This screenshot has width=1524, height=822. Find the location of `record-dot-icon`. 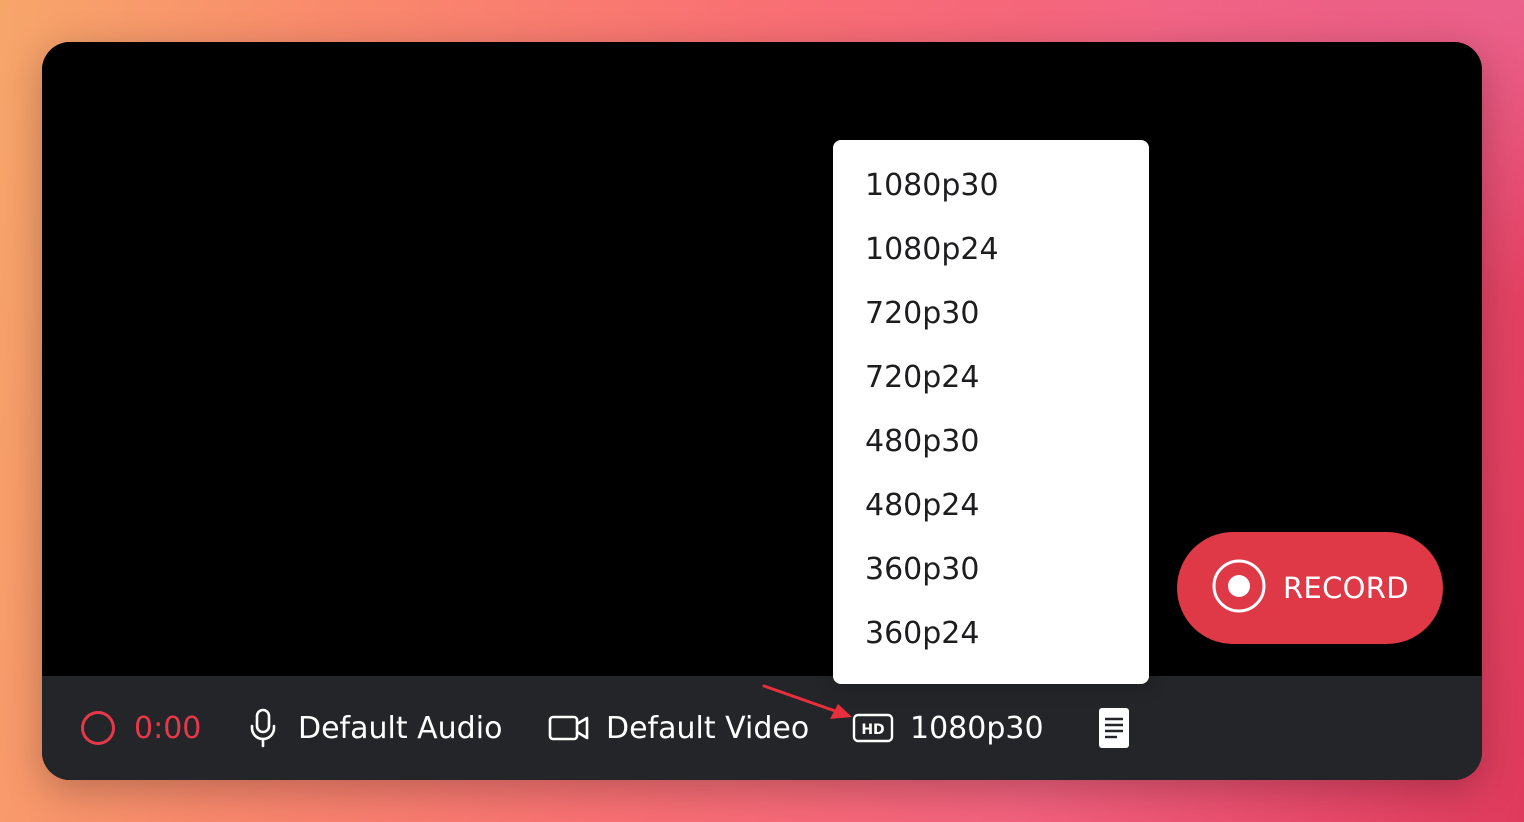

record-dot-icon is located at coordinates (1239, 588).